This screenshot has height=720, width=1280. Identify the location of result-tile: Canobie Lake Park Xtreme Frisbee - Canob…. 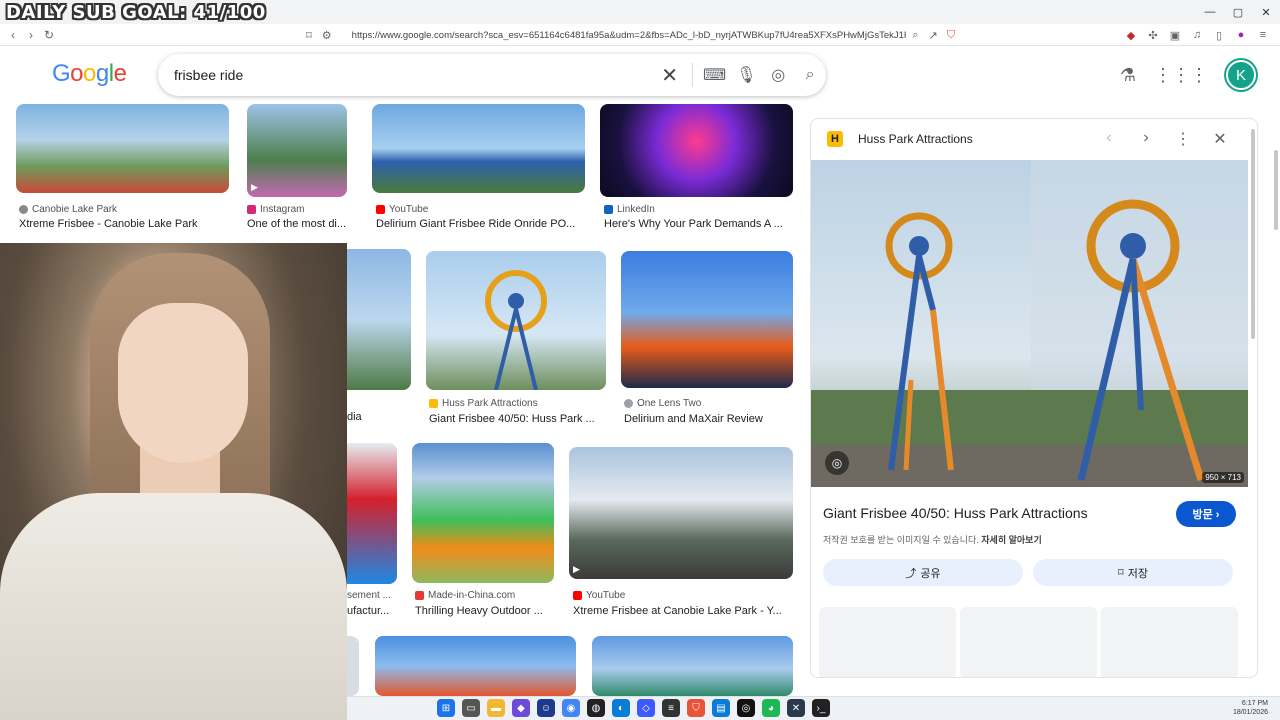
(115, 169).